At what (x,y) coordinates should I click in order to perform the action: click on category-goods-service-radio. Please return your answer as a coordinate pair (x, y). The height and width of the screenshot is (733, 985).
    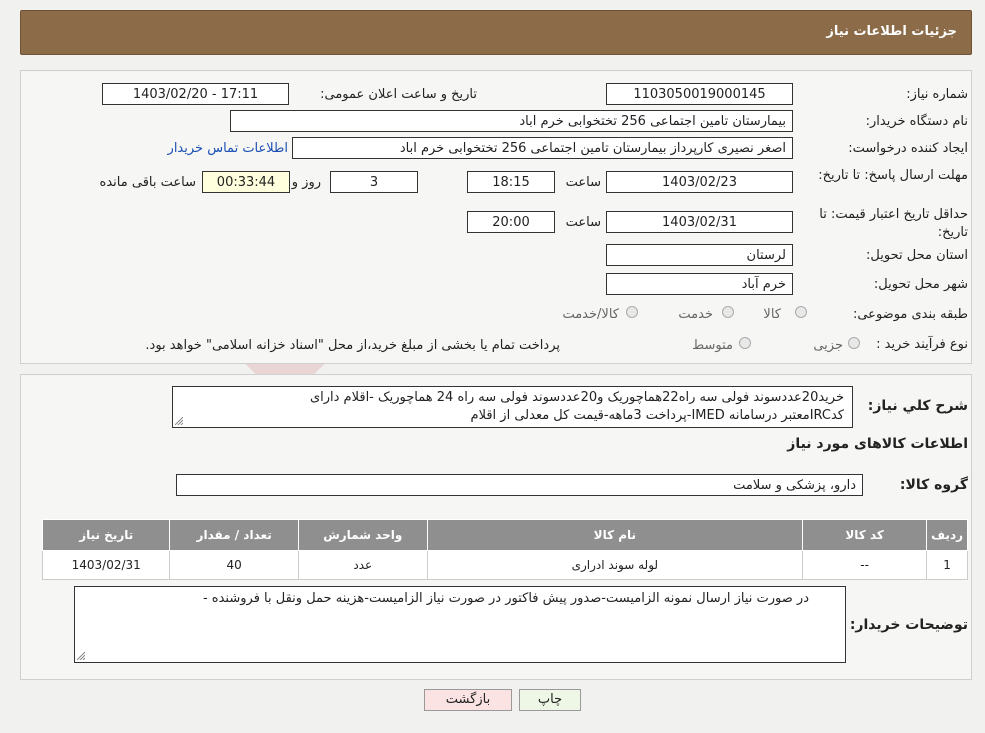
    Looking at the image, I should click on (632, 312).